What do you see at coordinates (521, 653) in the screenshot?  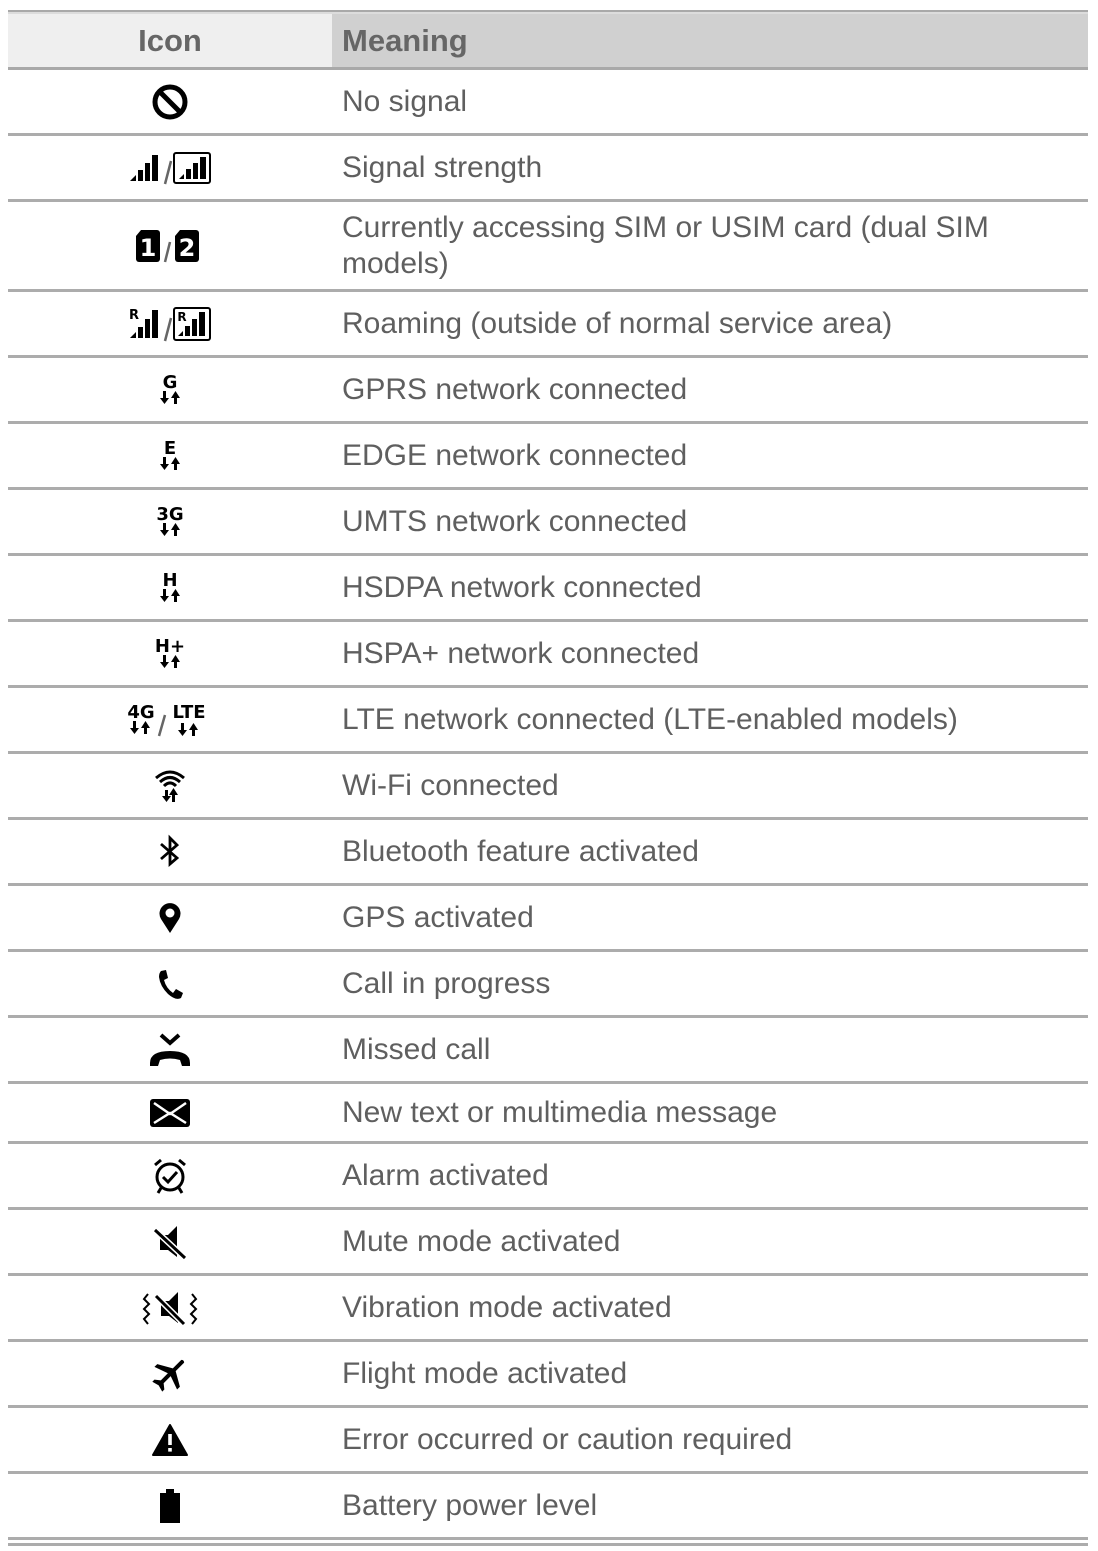 I see `meaning-text: HSPA+ network connected` at bounding box center [521, 653].